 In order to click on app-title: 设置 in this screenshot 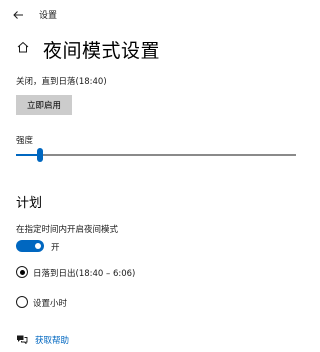, I will do `click(48, 16)`.